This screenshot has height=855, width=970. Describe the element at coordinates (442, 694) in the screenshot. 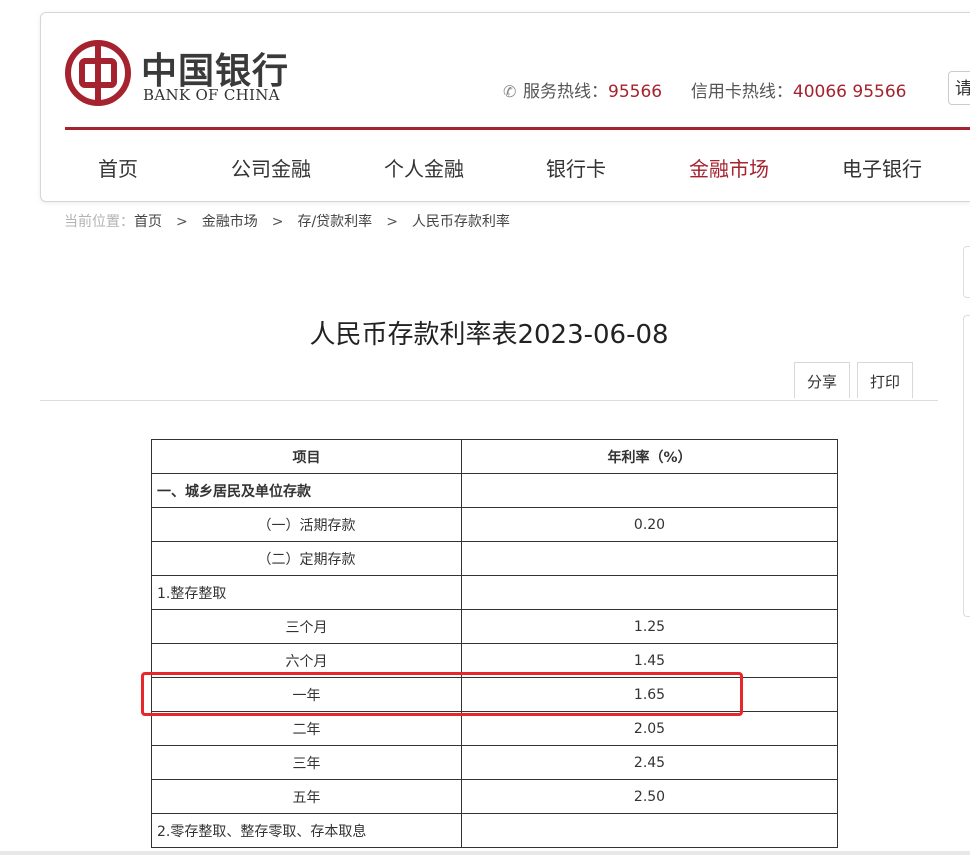

I see `highlight-annotation-box` at that location.